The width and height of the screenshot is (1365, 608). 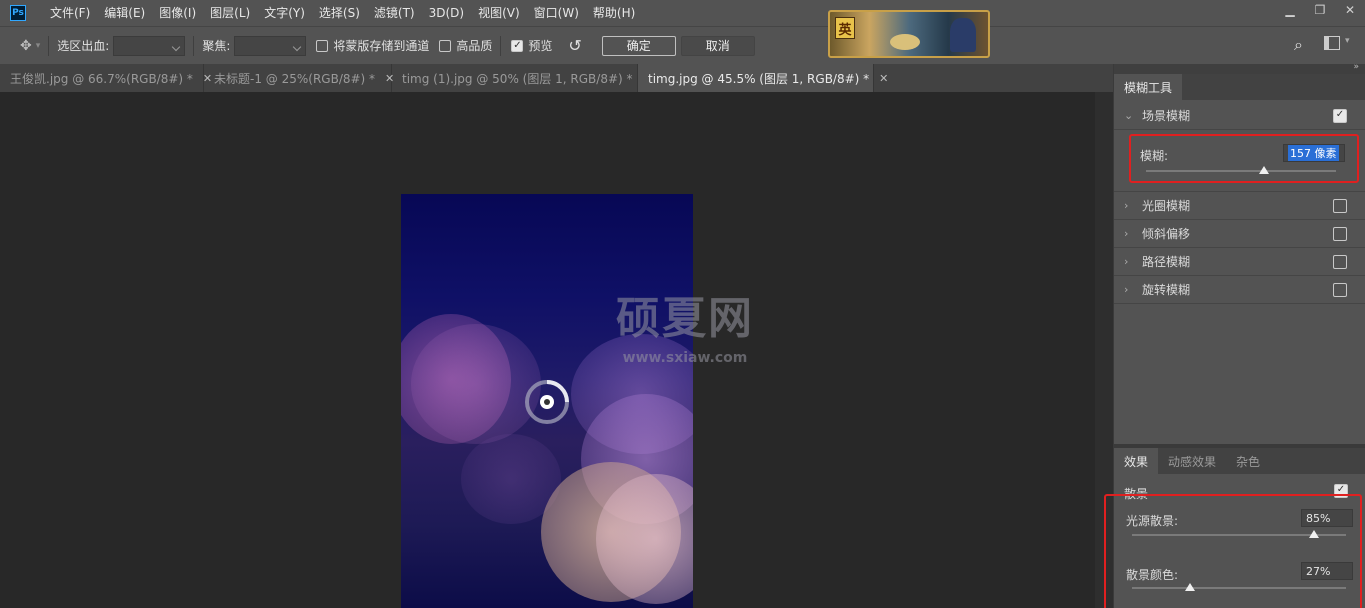 What do you see at coordinates (574, 45) in the screenshot?
I see `reset-icon: ↺` at bounding box center [574, 45].